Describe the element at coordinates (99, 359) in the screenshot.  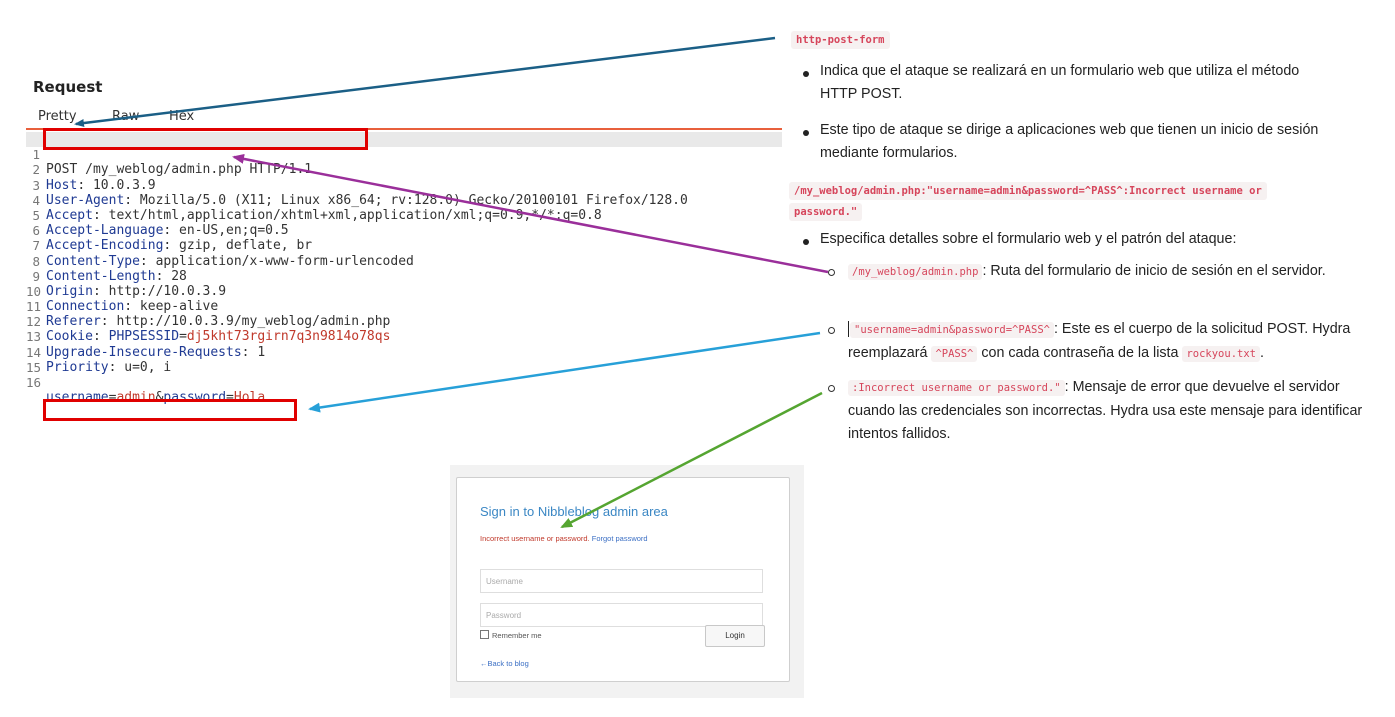
I see `code-line: 14 Priority: u=0, i` at that location.